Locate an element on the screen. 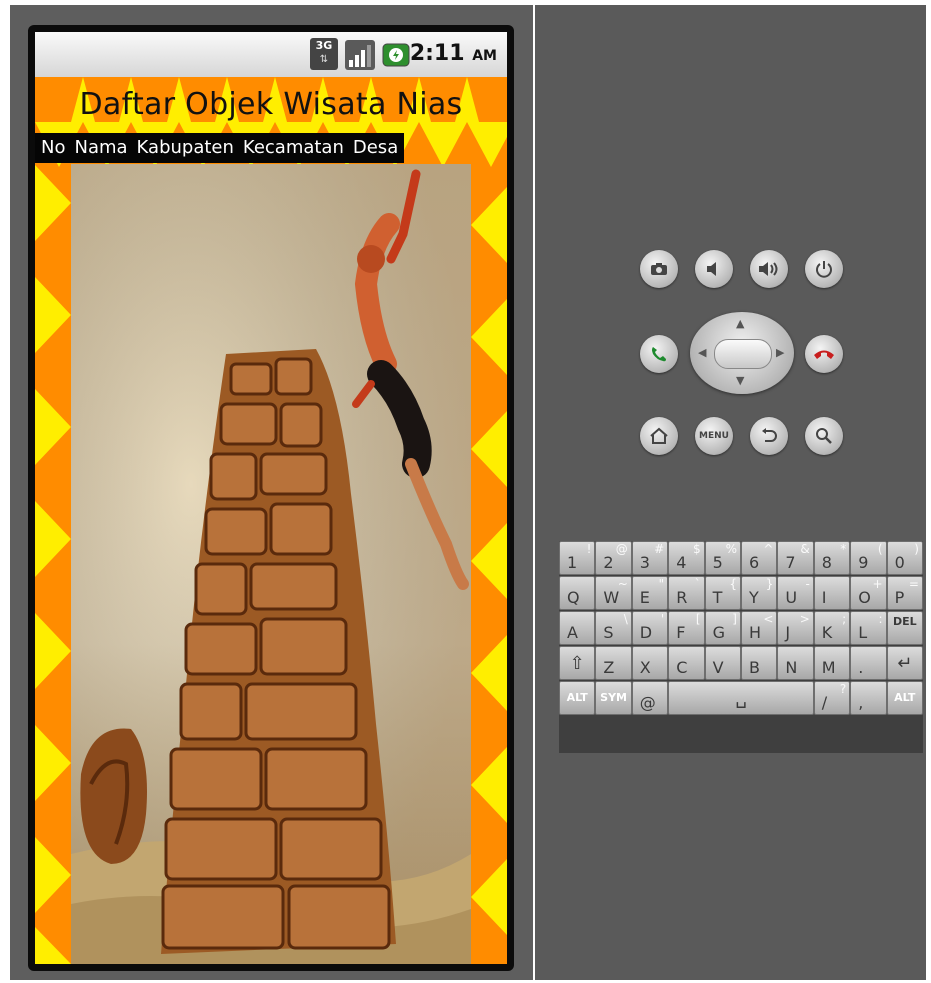 Image resolution: width=931 pixels, height=983 pixels. delete-key: DEL is located at coordinates (904, 628).